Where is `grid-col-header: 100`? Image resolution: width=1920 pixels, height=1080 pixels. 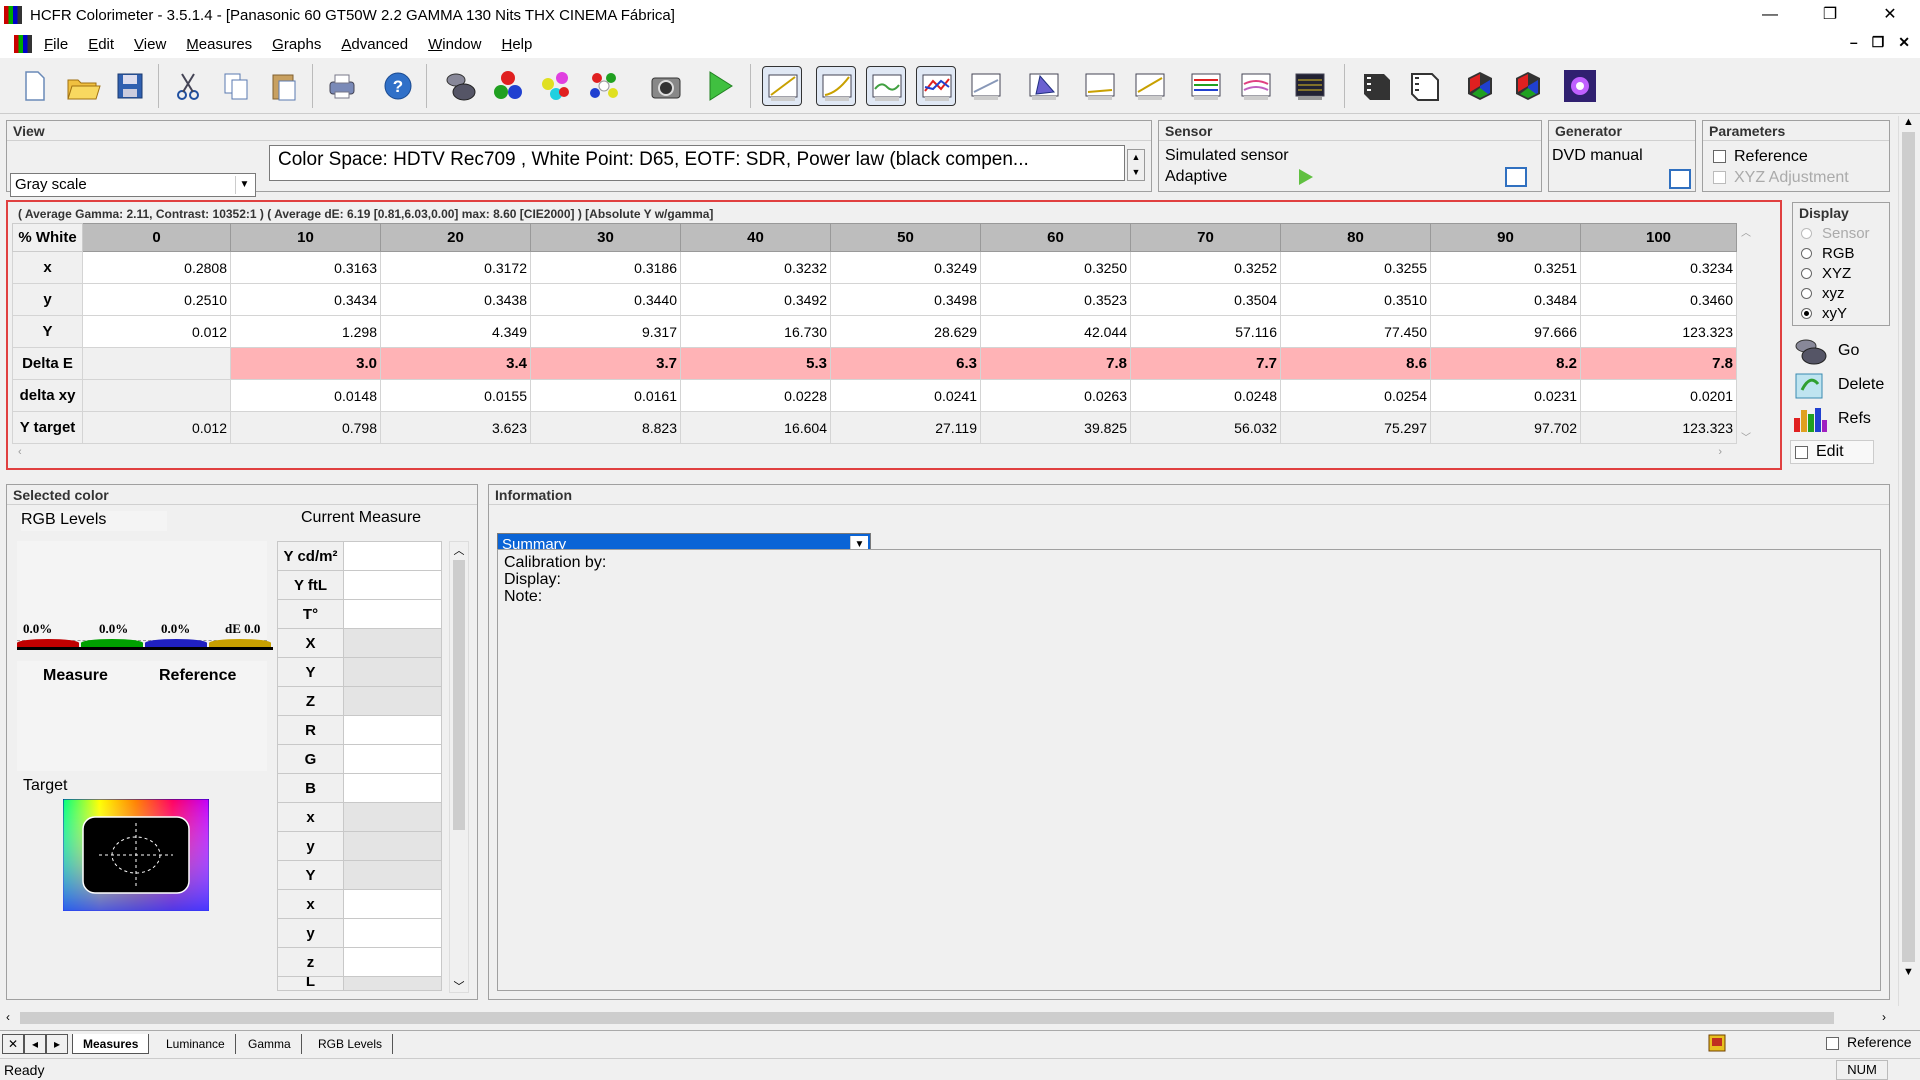 grid-col-header: 100 is located at coordinates (1658, 237).